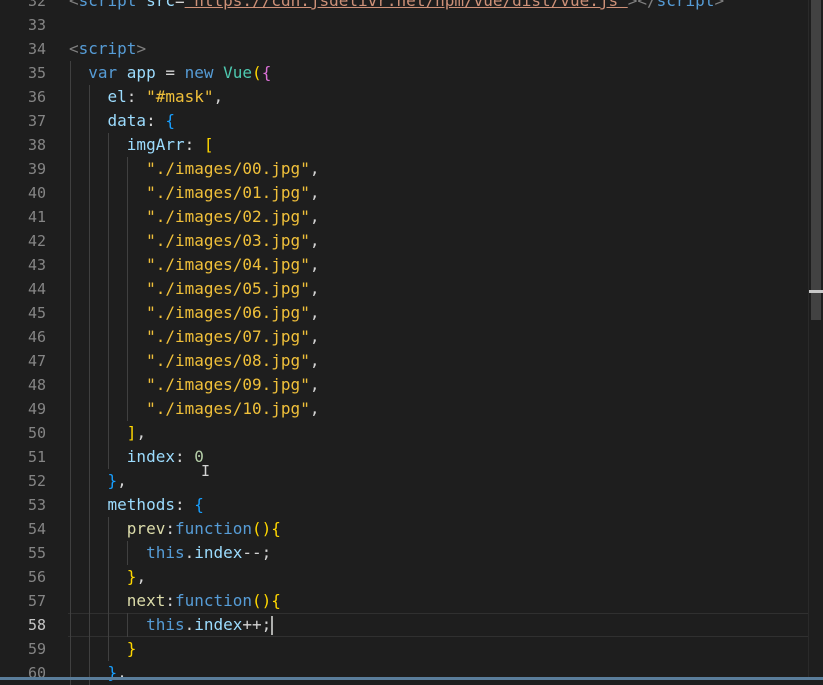 This screenshot has height=685, width=823. I want to click on line-number: 39, so click(36, 169).